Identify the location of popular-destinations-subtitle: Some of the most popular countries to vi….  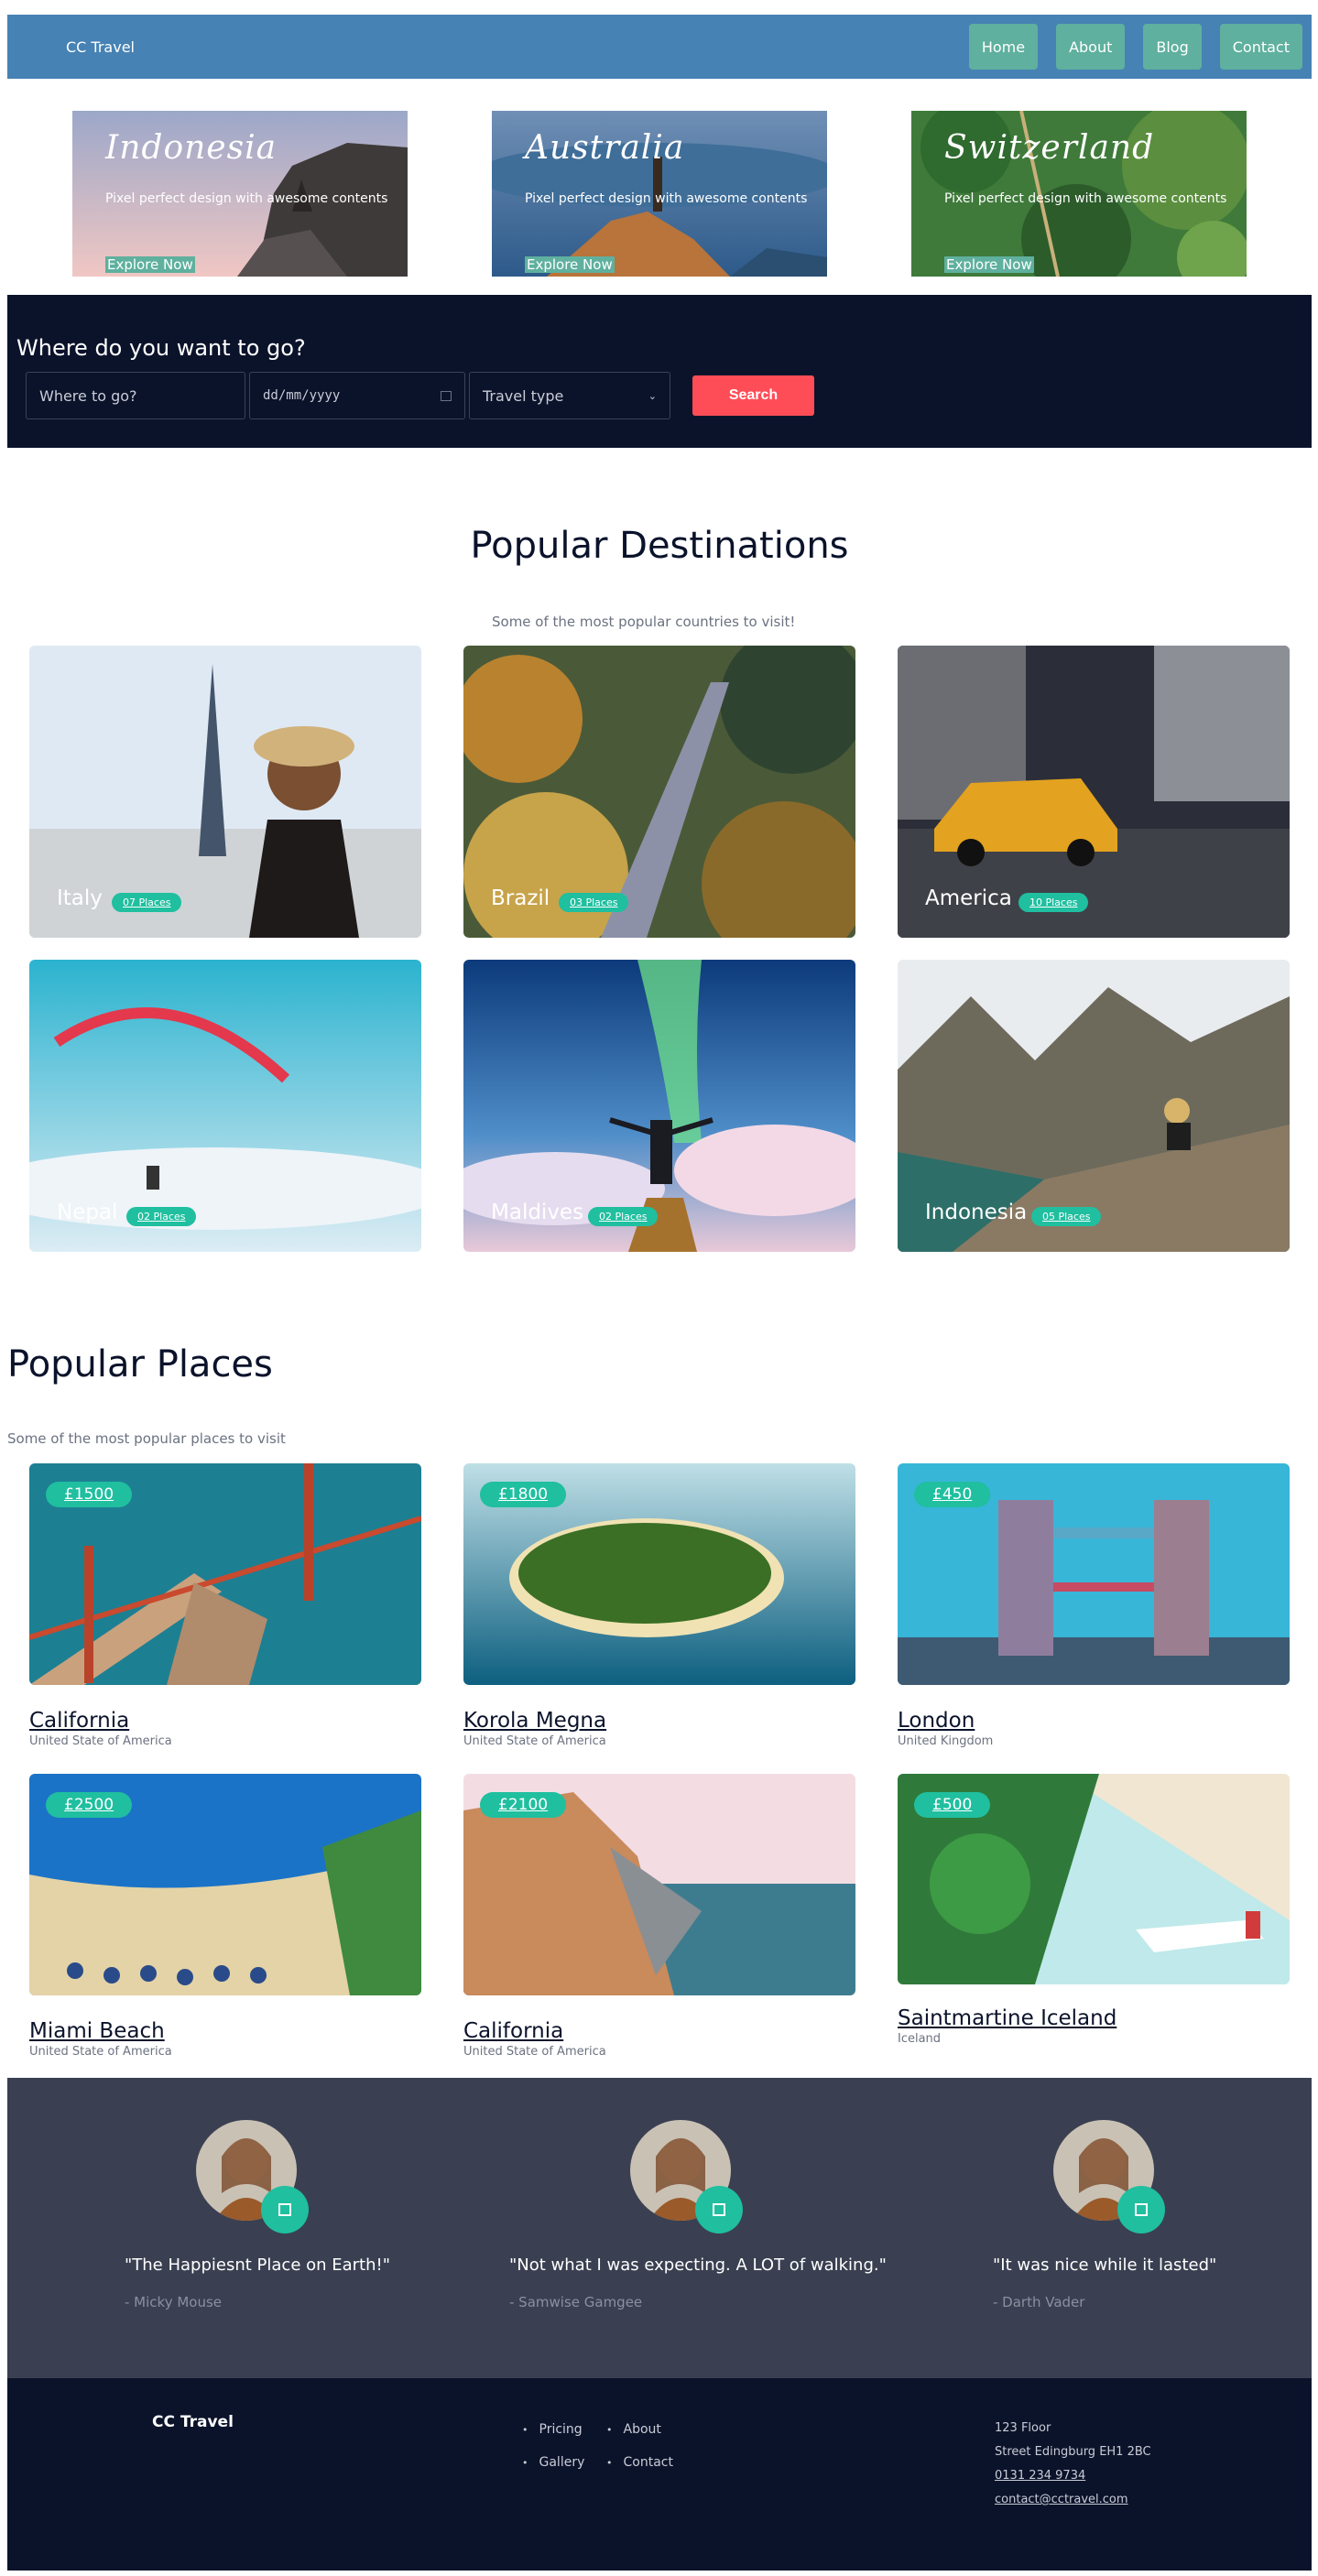
(644, 622).